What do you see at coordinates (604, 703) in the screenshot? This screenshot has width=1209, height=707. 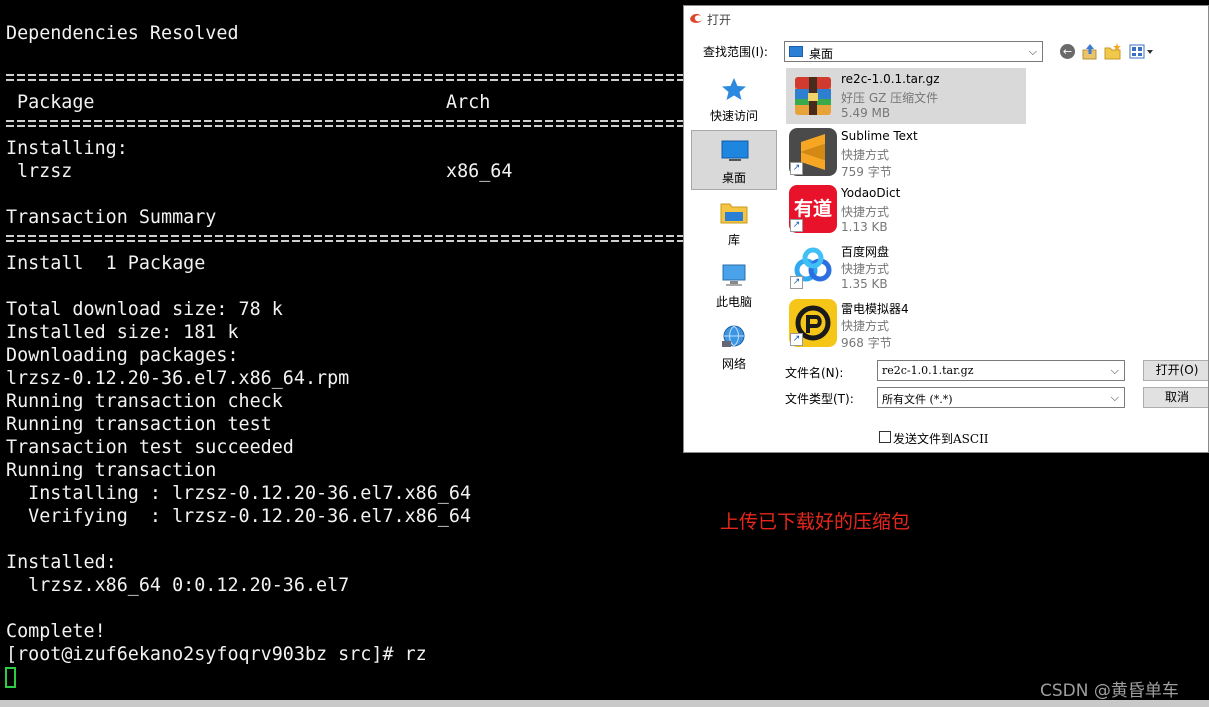 I see `window-bottom-edge` at bounding box center [604, 703].